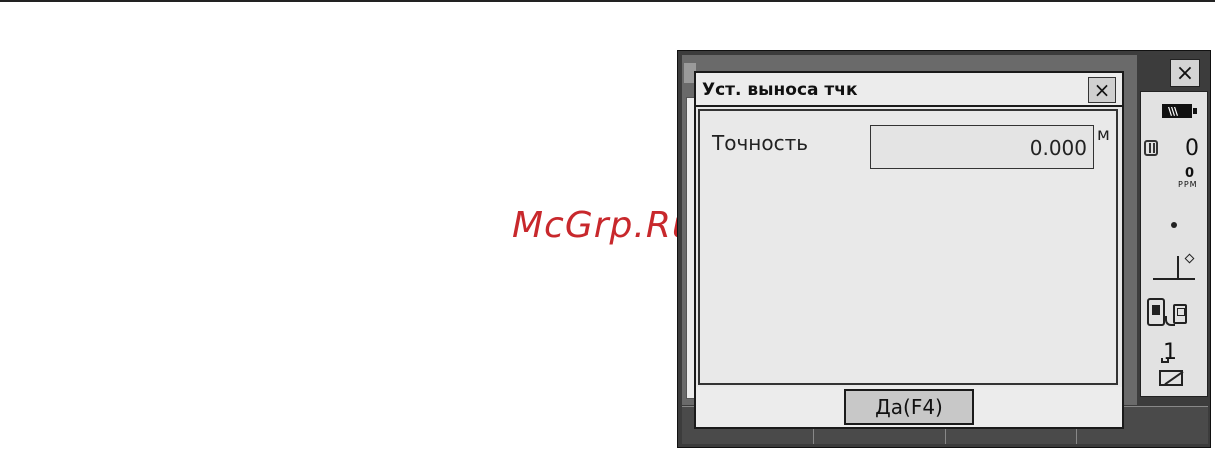  Describe the element at coordinates (1171, 378) in the screenshot. I see `pen-icon` at that location.